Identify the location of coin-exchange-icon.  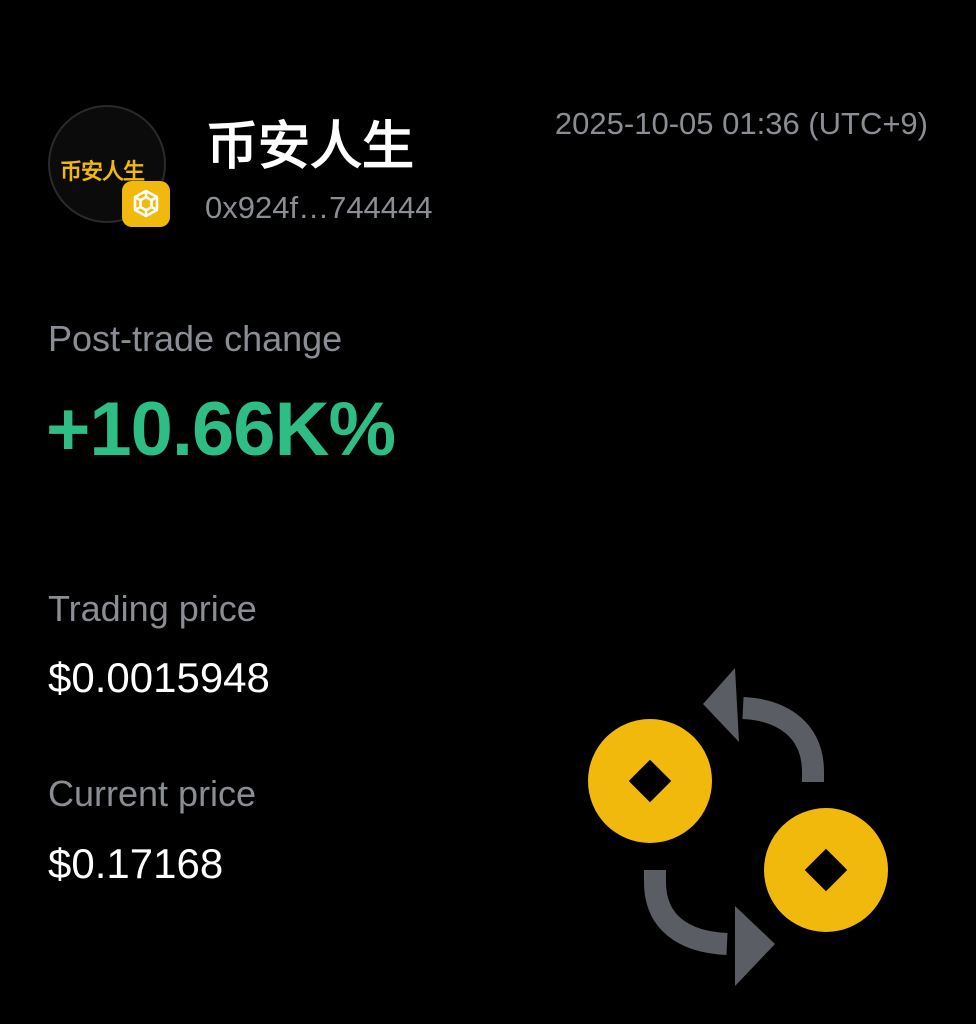
(738, 827).